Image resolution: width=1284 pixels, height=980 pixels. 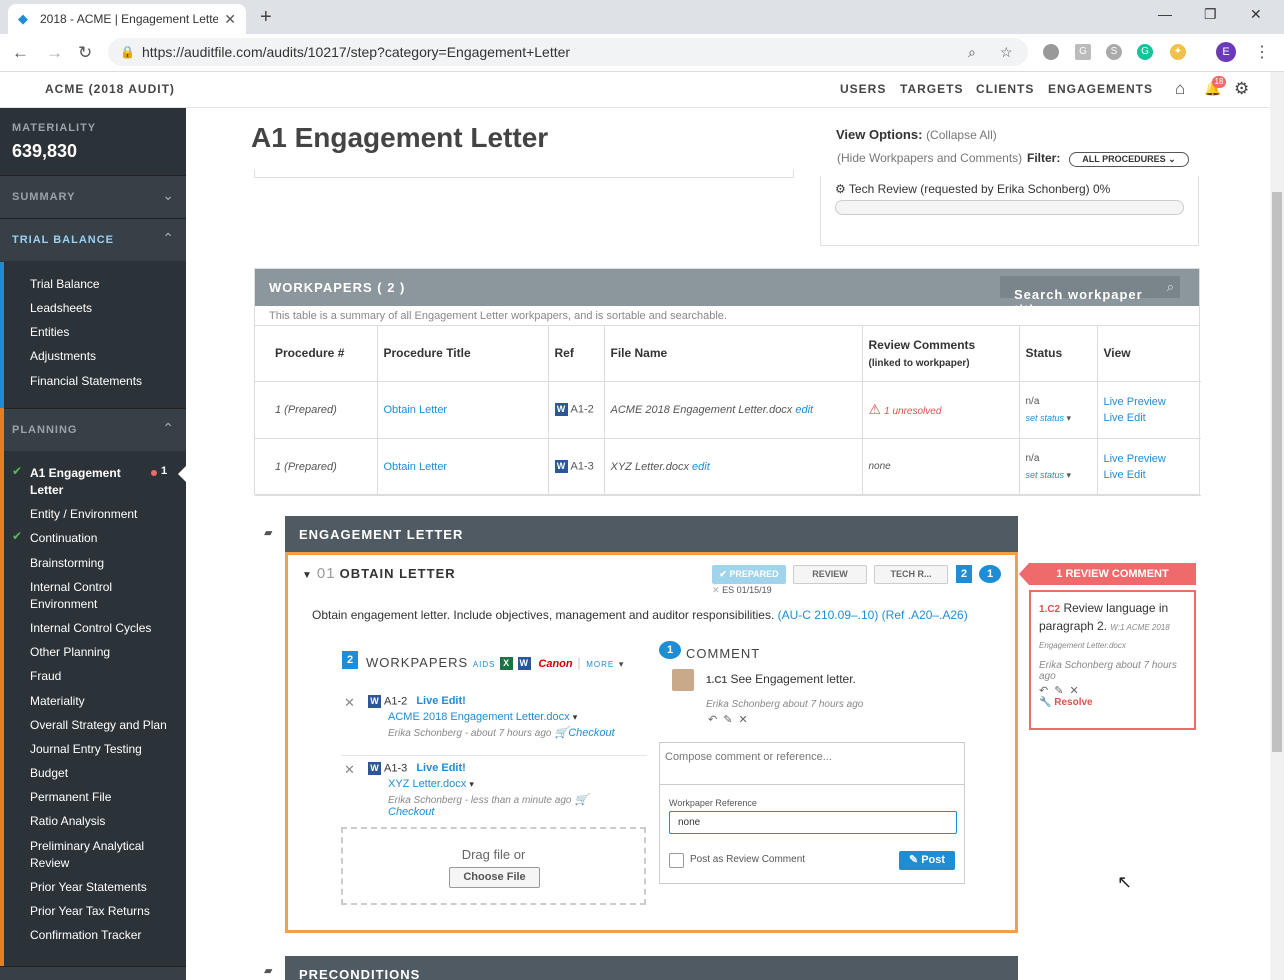 I want to click on sidebar-item-confirmation-tracker: Confirmation Tracker, so click(x=105, y=935).